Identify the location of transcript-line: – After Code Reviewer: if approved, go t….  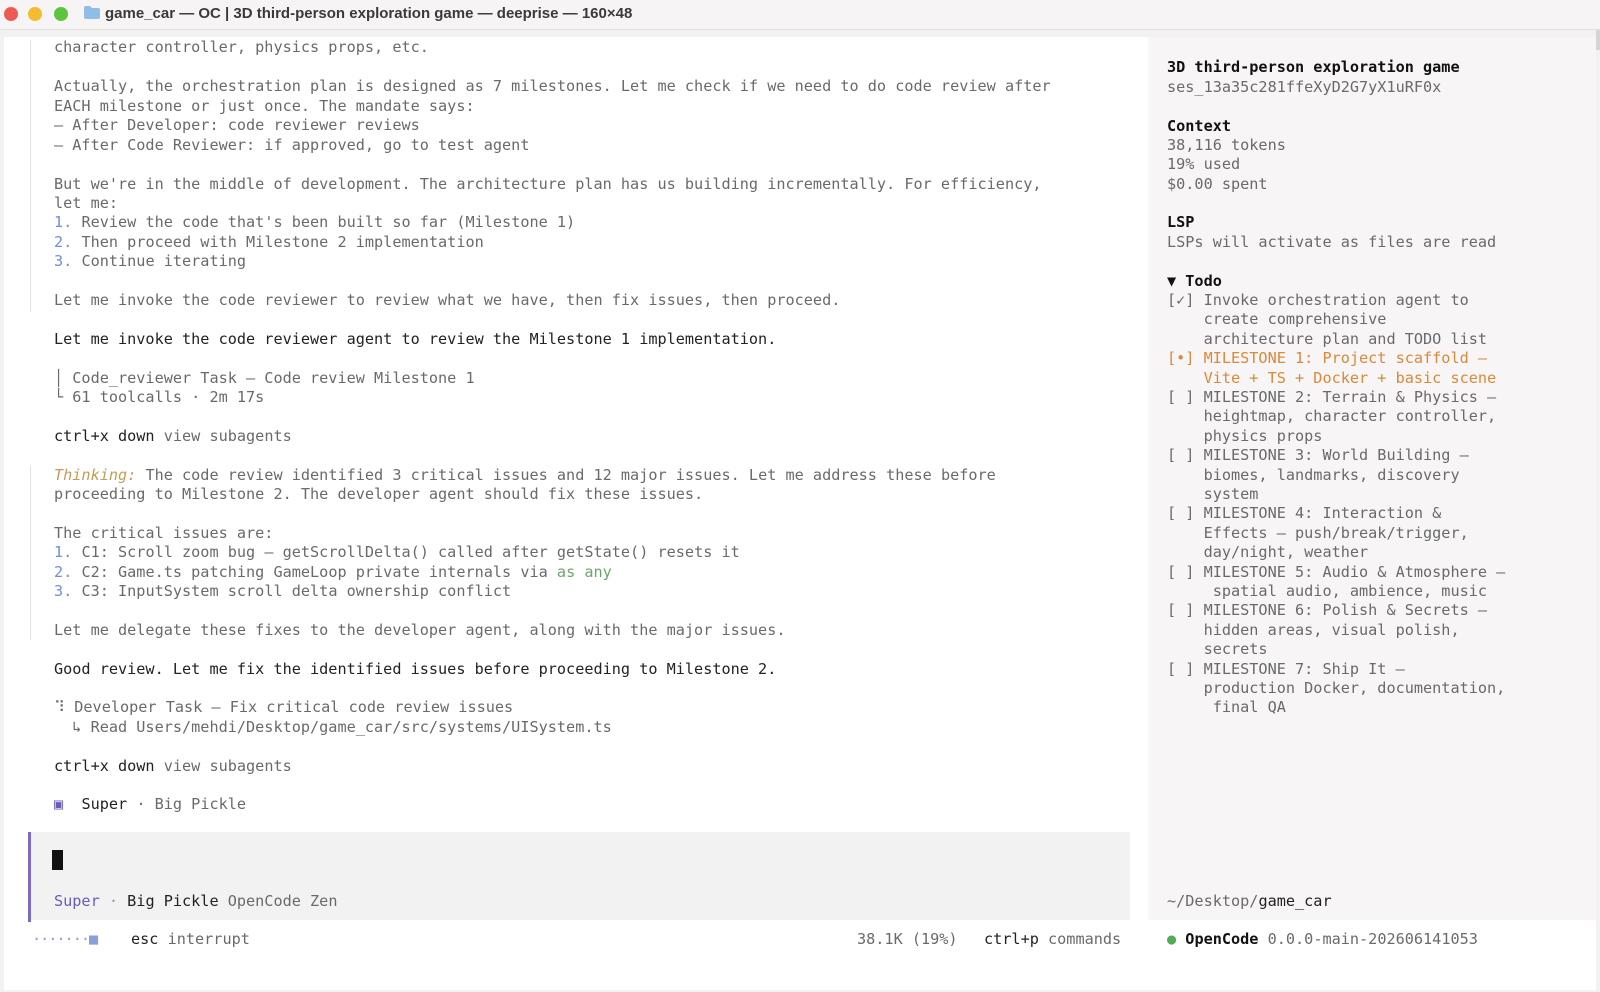
(292, 145).